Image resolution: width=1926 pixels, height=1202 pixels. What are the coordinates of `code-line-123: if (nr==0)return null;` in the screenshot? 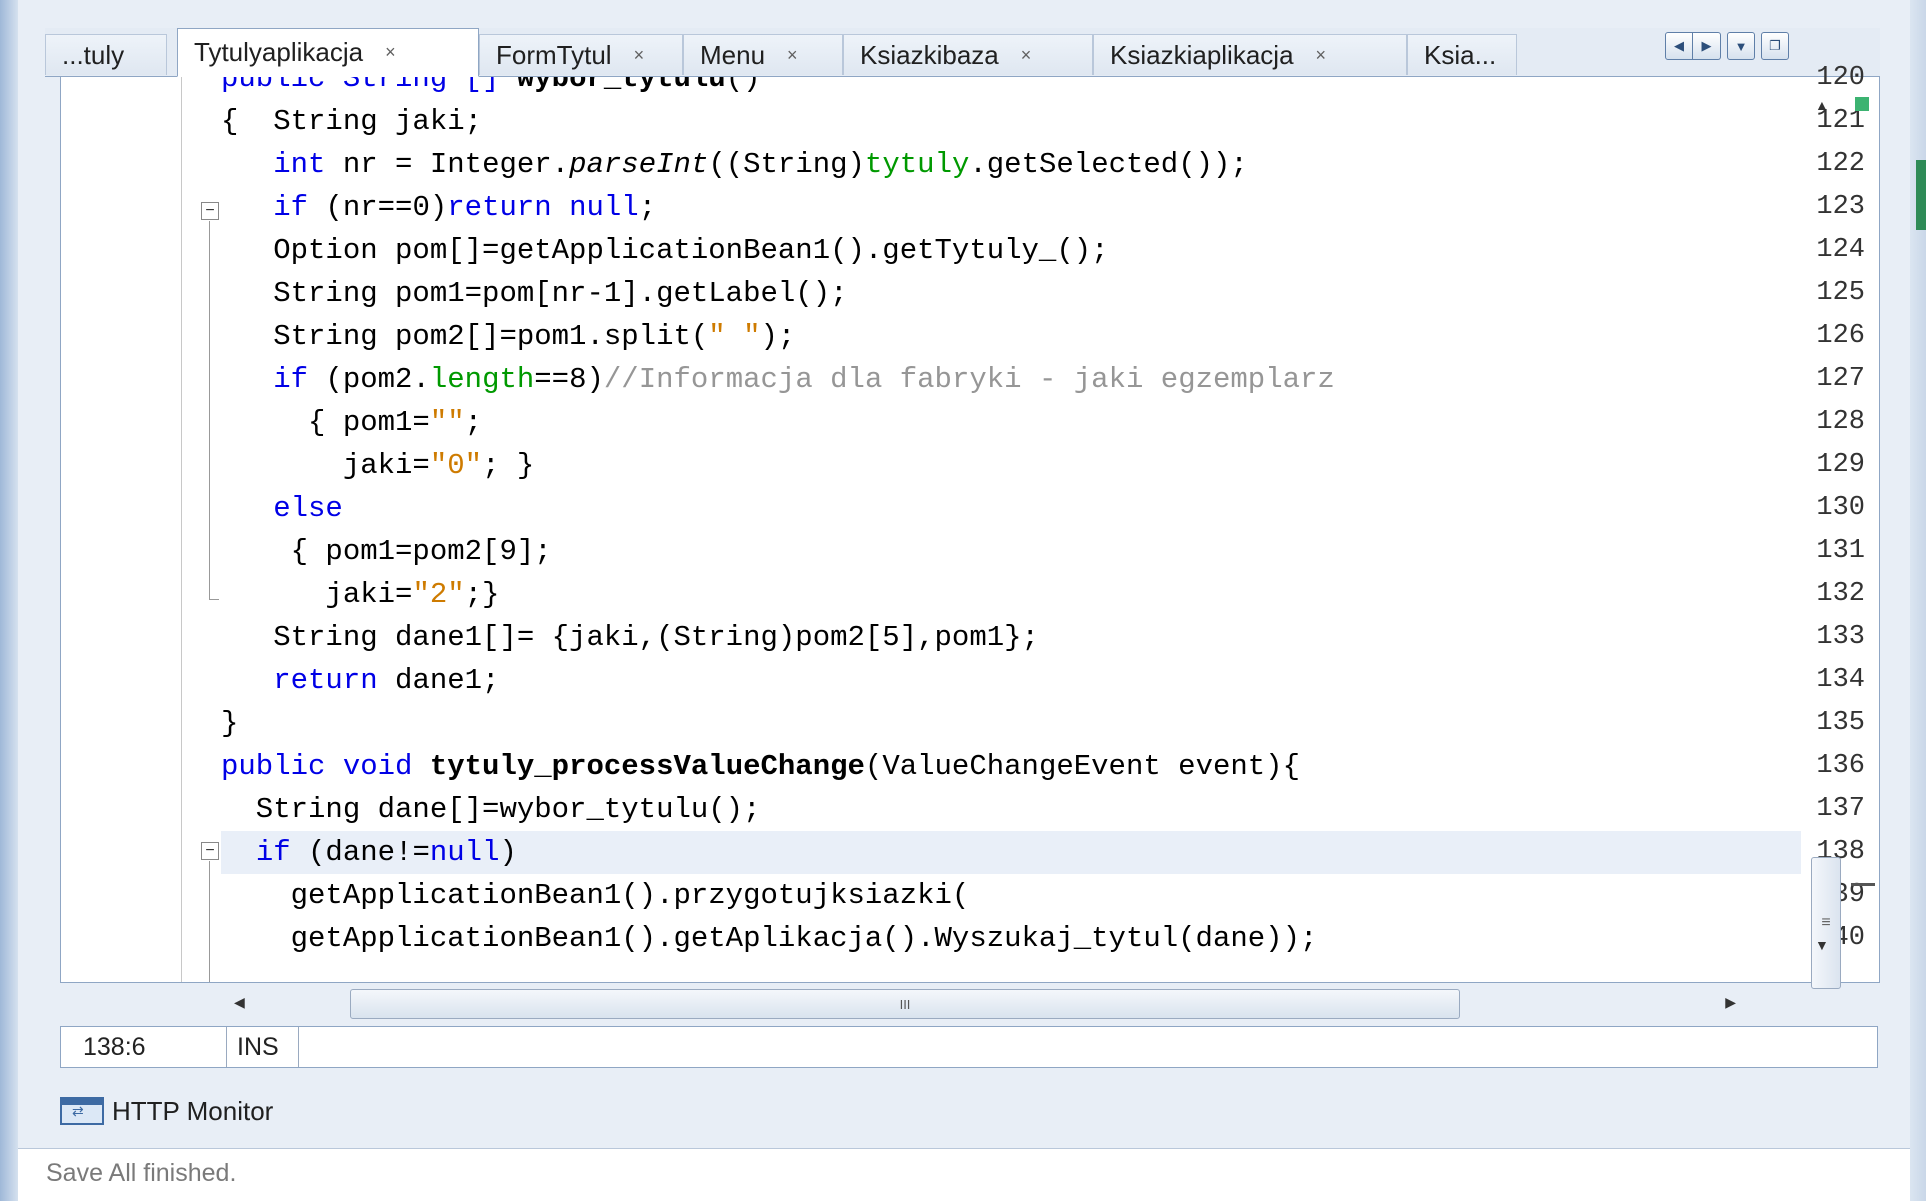 It's located at (465, 207).